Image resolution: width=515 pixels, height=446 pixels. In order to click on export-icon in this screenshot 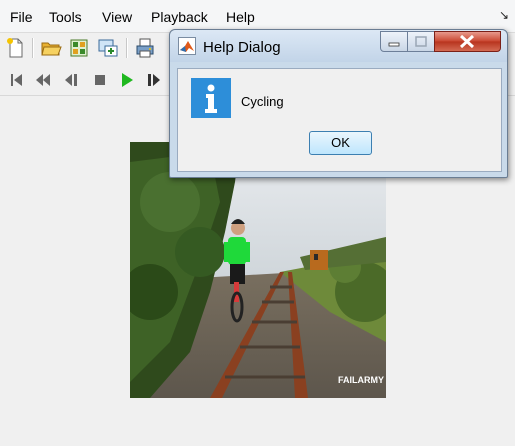, I will do `click(108, 48)`.